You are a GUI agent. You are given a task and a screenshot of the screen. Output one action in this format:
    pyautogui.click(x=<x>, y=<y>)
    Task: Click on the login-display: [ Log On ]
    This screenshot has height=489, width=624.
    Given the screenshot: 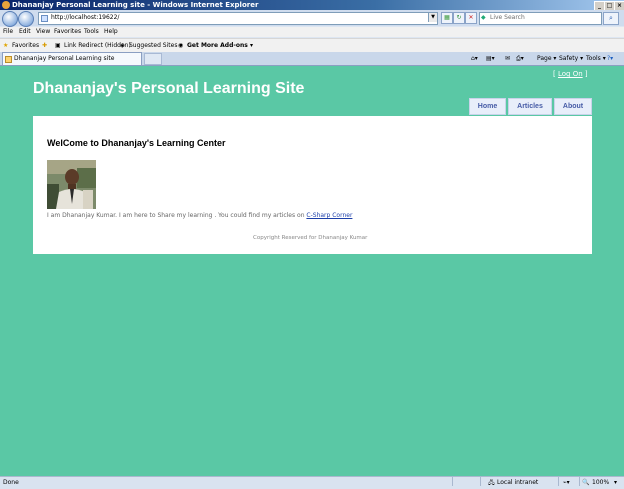 What is the action you would take?
    pyautogui.click(x=570, y=74)
    